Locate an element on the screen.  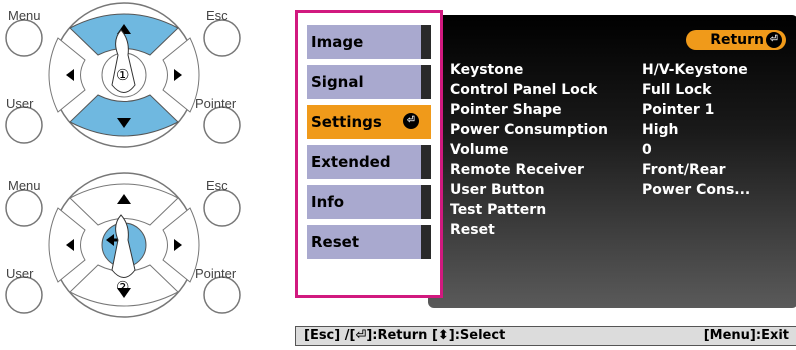
tab-label: Settings is located at coordinates (346, 122).